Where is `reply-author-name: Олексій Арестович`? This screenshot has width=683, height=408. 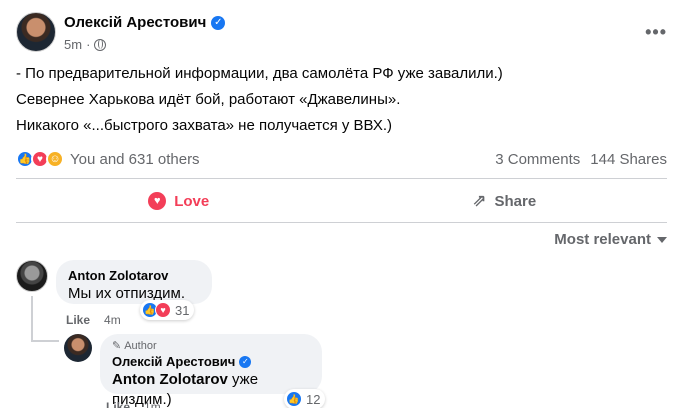
reply-author-name: Олексій Арестович is located at coordinates (173, 362).